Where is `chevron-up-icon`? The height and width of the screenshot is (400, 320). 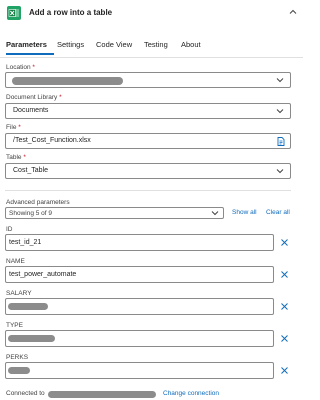 chevron-up-icon is located at coordinates (293, 12).